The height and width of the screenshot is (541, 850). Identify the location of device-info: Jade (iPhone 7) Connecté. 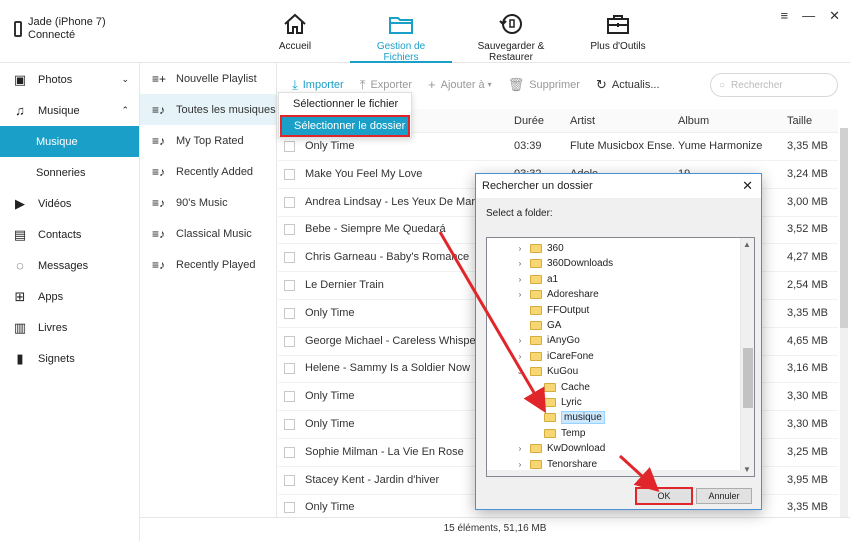
(60, 29).